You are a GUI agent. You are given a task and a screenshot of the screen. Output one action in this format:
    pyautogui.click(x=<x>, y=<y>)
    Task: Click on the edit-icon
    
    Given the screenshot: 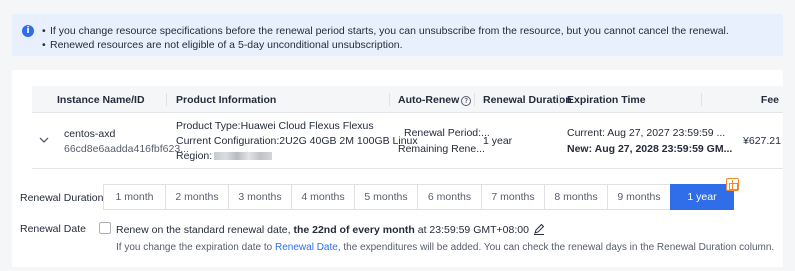 What is the action you would take?
    pyautogui.click(x=539, y=229)
    